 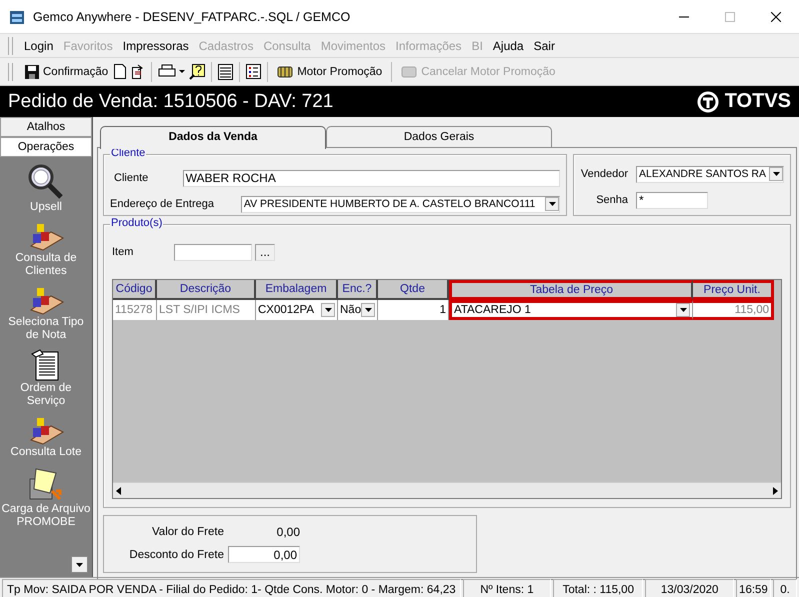 I want to click on field-label: Cliente, so click(x=131, y=178).